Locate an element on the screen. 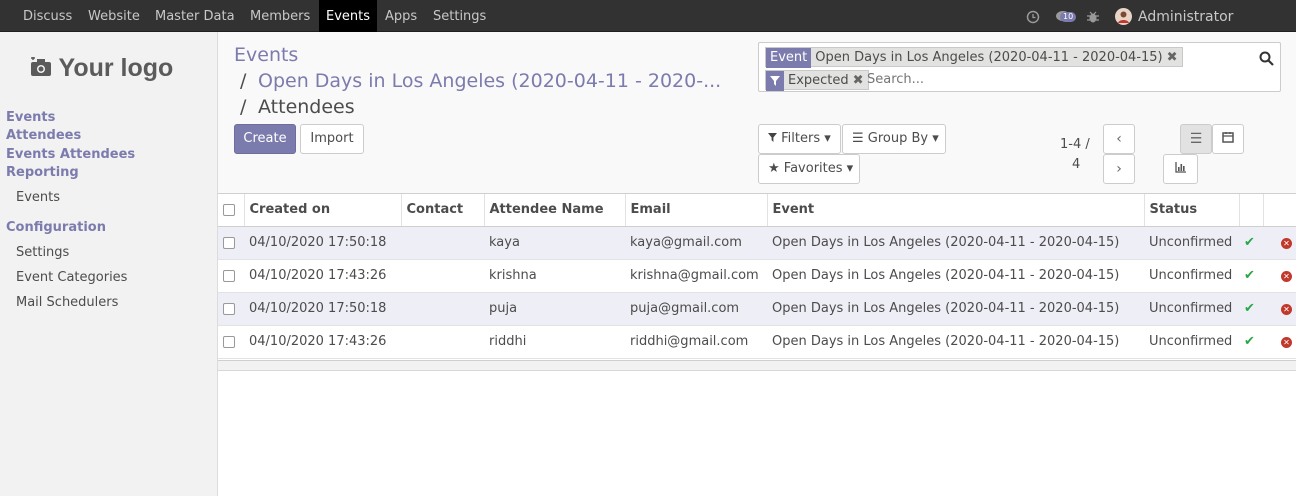 Image resolution: width=1296 pixels, height=496 pixels. facet-value-expected: Expected is located at coordinates (818, 80).